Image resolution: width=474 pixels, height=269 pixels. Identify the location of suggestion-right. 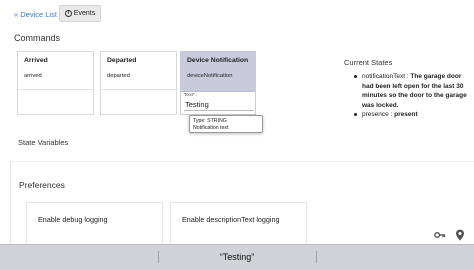
(395, 257).